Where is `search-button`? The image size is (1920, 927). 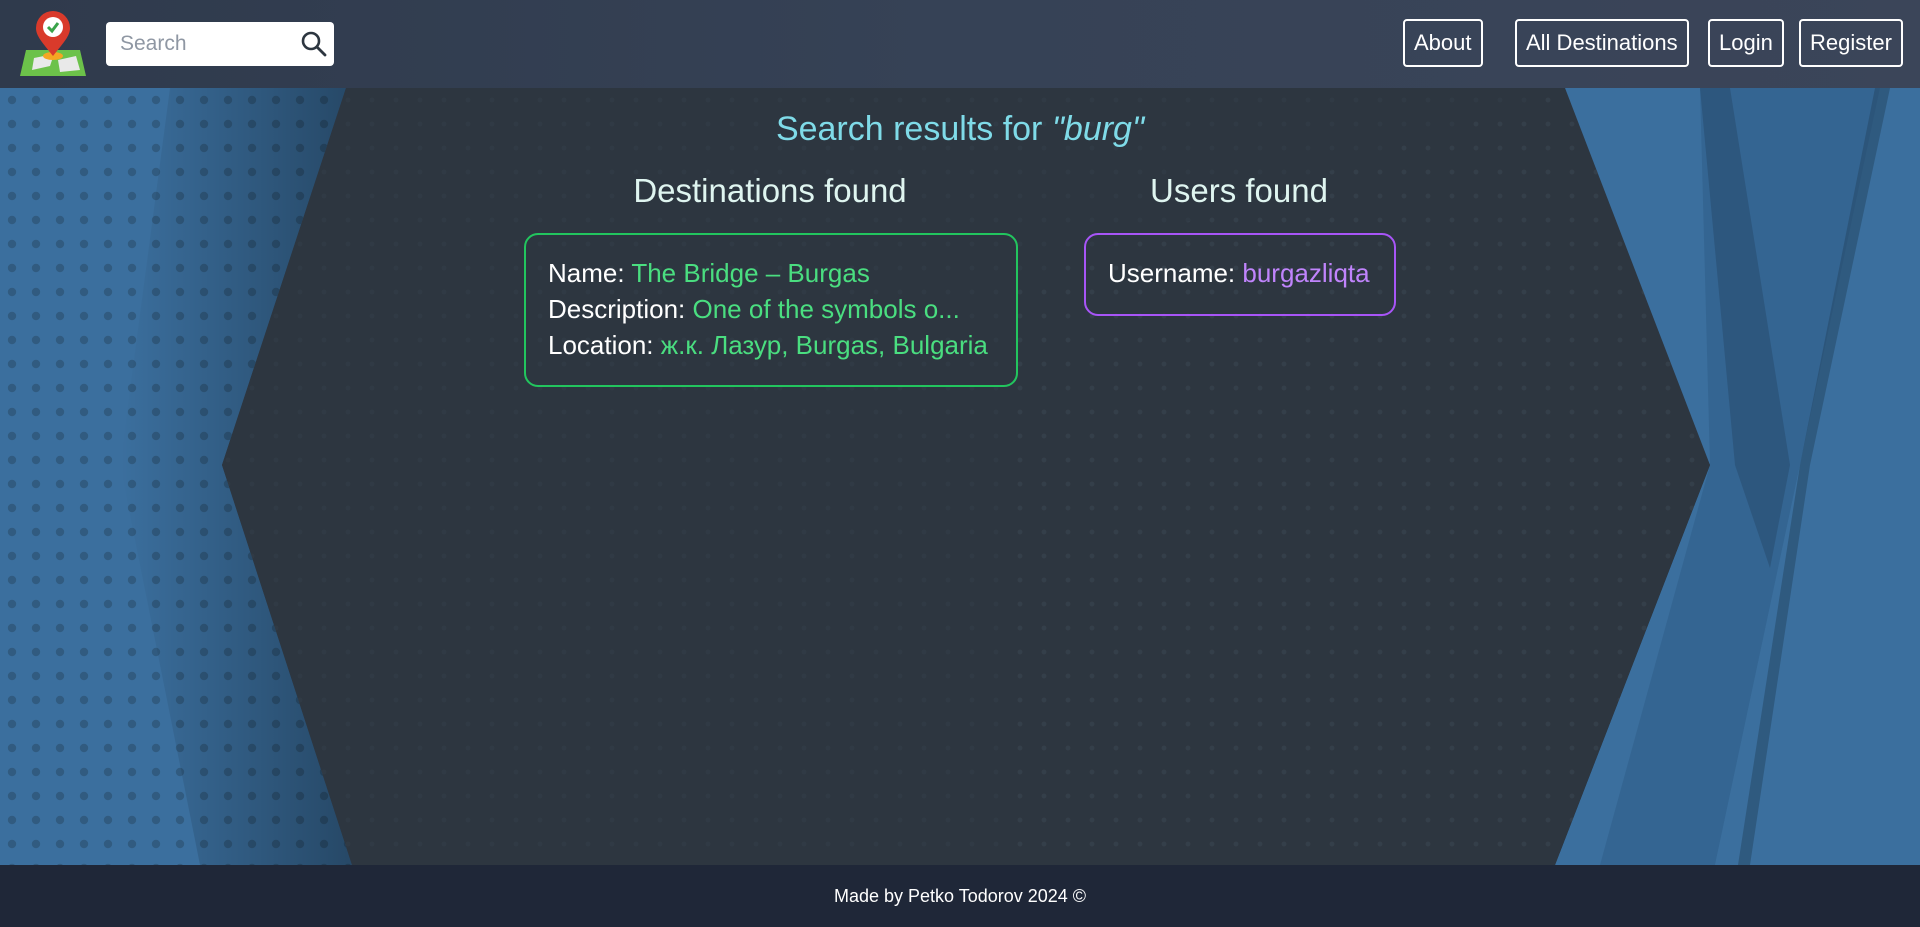 search-button is located at coordinates (314, 44).